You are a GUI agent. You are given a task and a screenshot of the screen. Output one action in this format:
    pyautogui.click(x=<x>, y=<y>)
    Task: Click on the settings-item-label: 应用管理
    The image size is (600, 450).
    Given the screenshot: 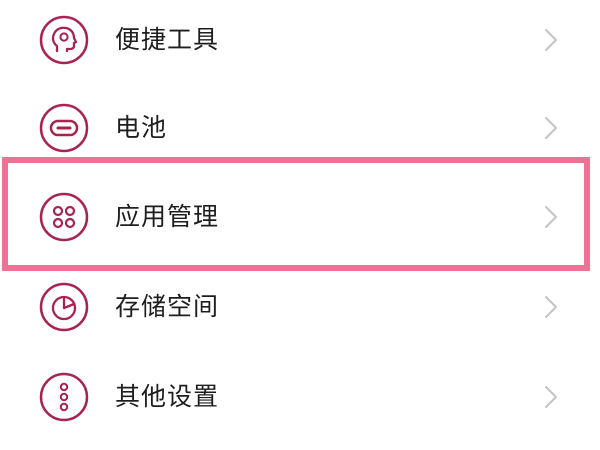 What is the action you would take?
    pyautogui.click(x=167, y=216)
    